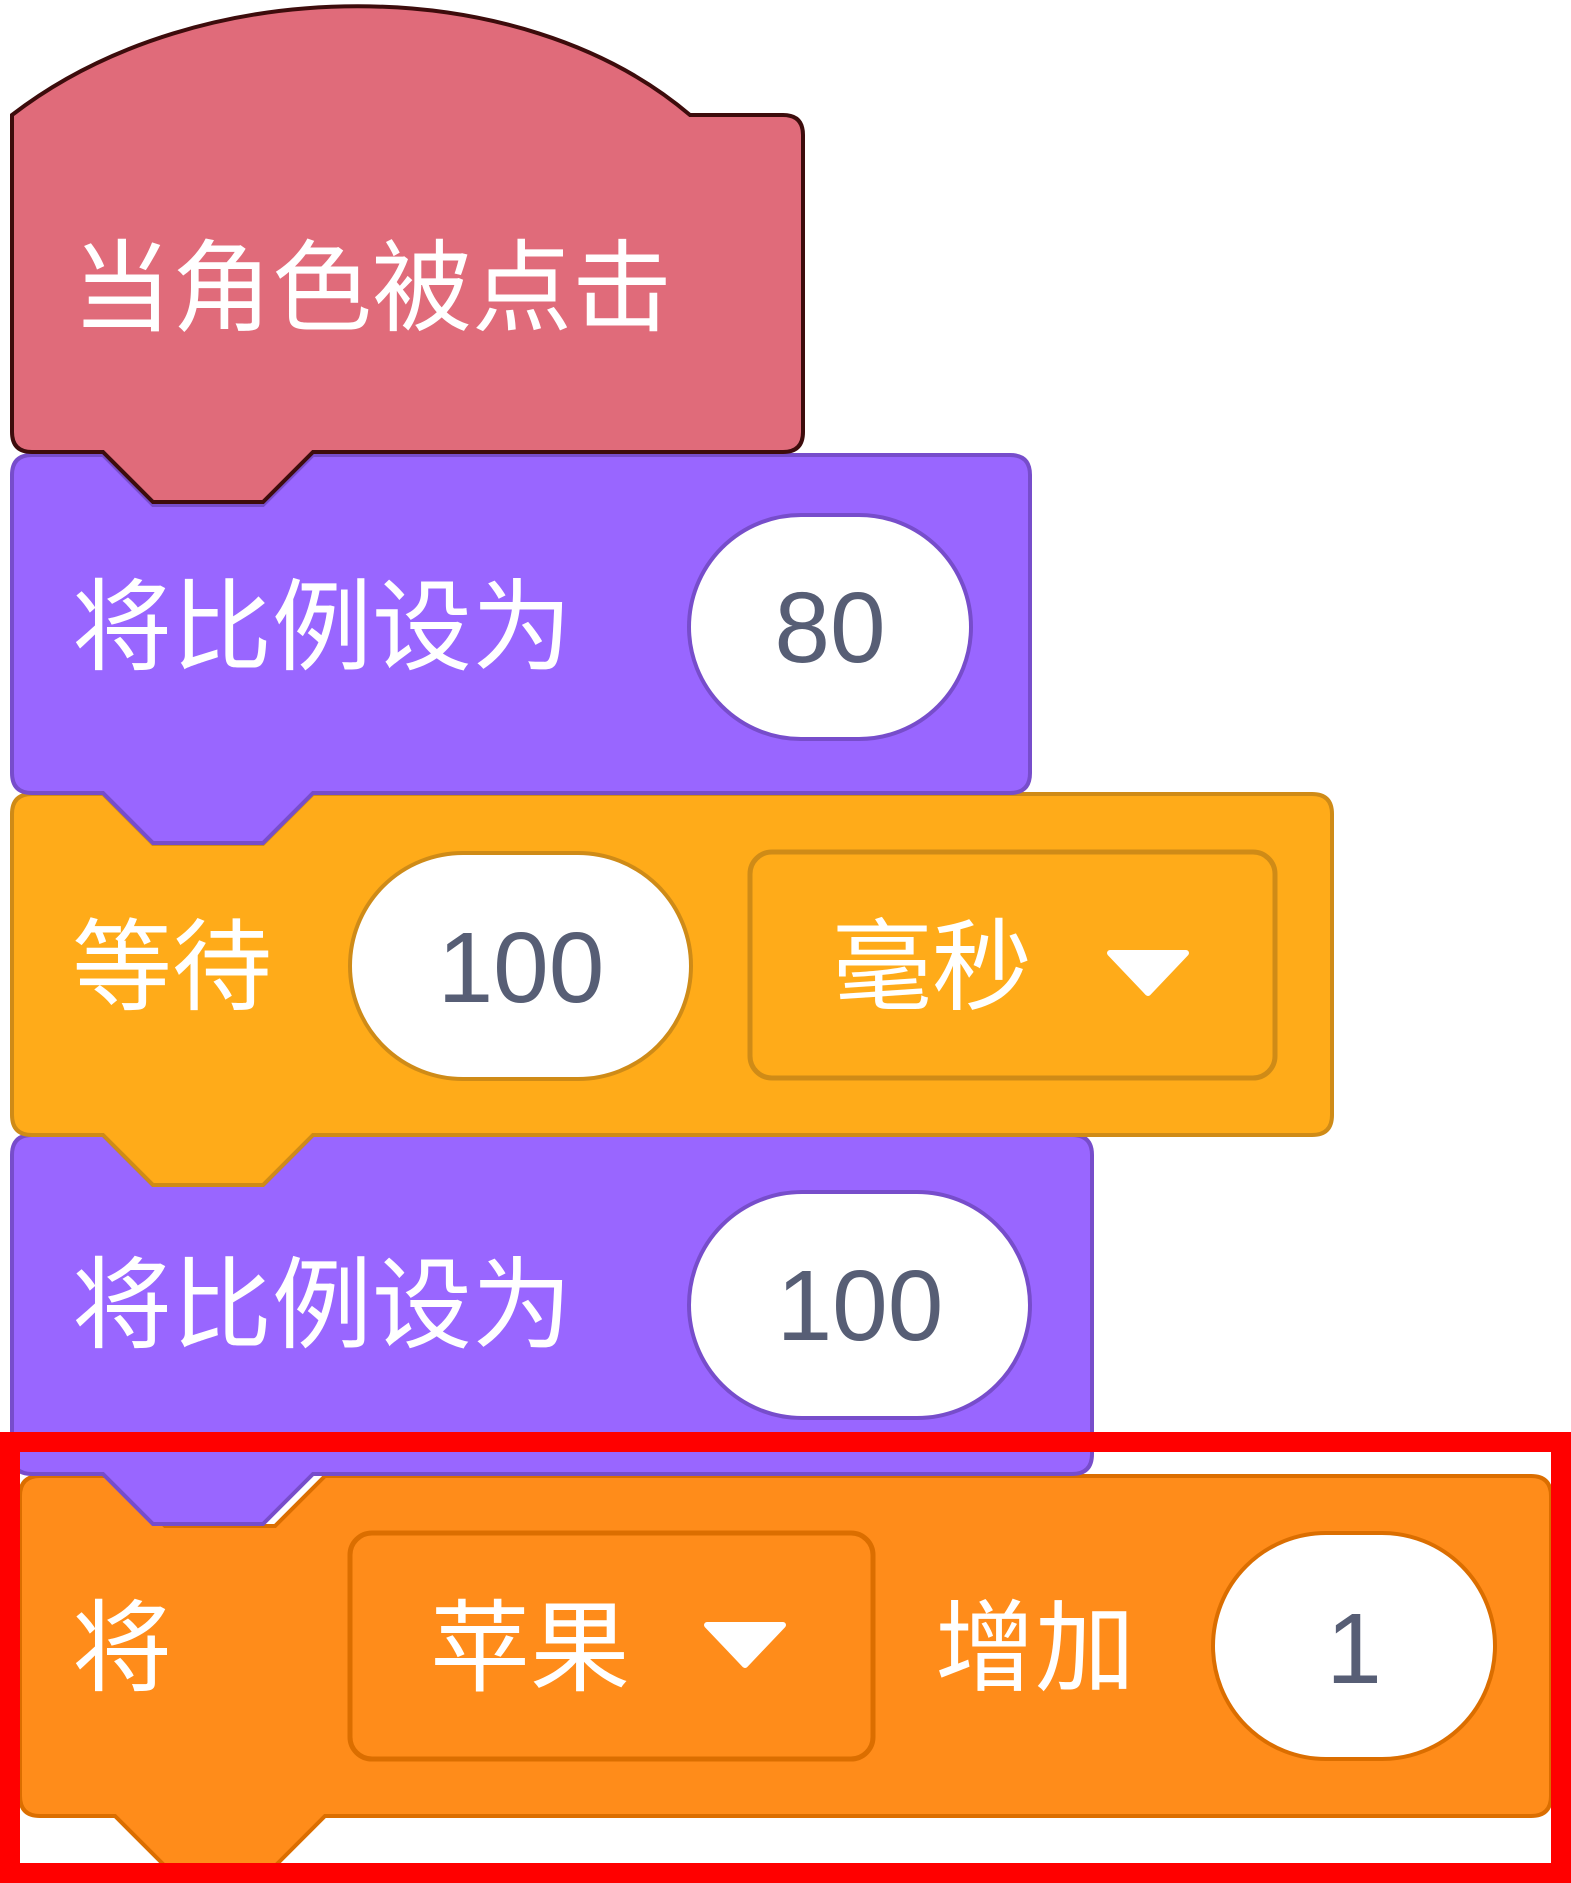  I want to click on time-unit-dropdown-label: 毫秒, so click(932, 967).